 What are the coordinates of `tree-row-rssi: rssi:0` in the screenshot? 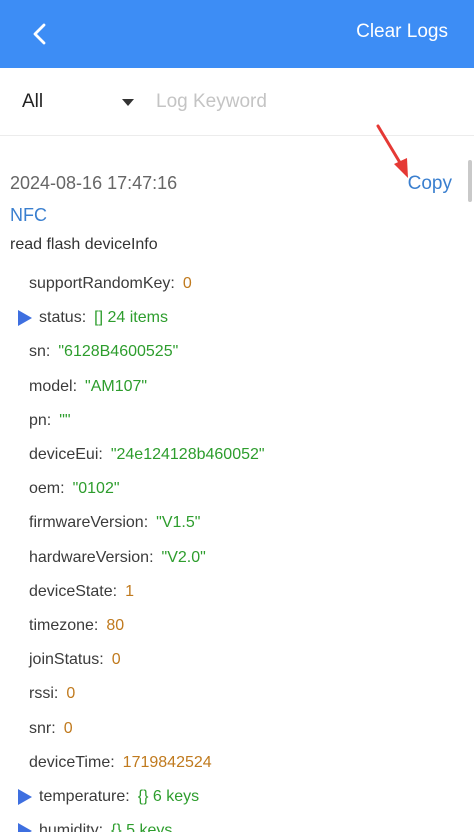 It's located at (237, 694).